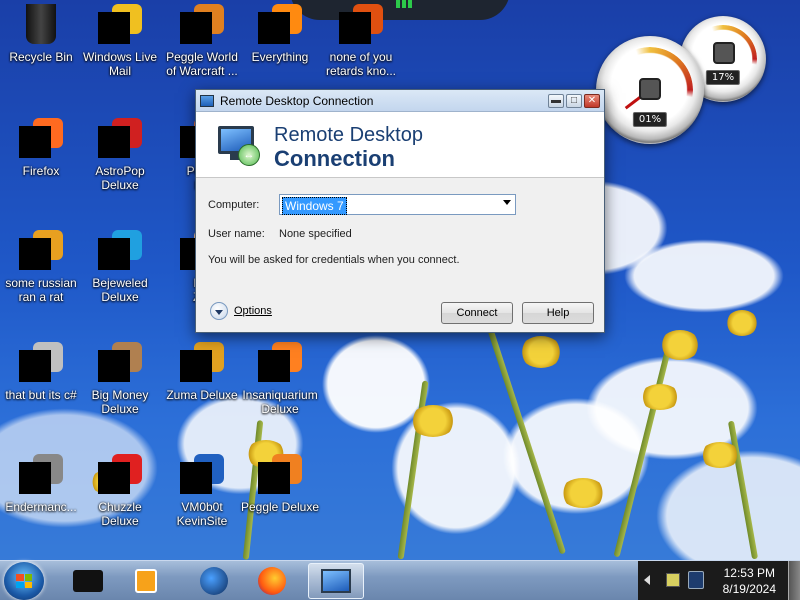  What do you see at coordinates (219, 311) in the screenshot?
I see `expand-chevron-icon` at bounding box center [219, 311].